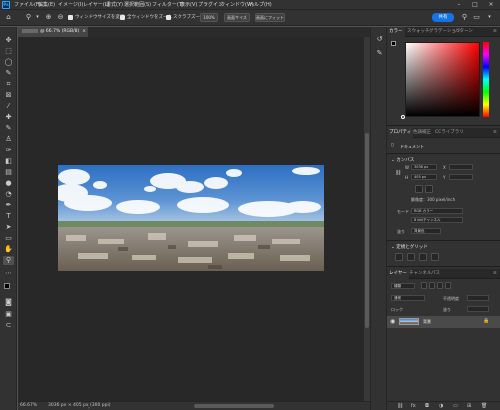  Describe the element at coordinates (449, 133) in the screenshot. I see `tab-cc-libraries: CCライブラリ` at that location.